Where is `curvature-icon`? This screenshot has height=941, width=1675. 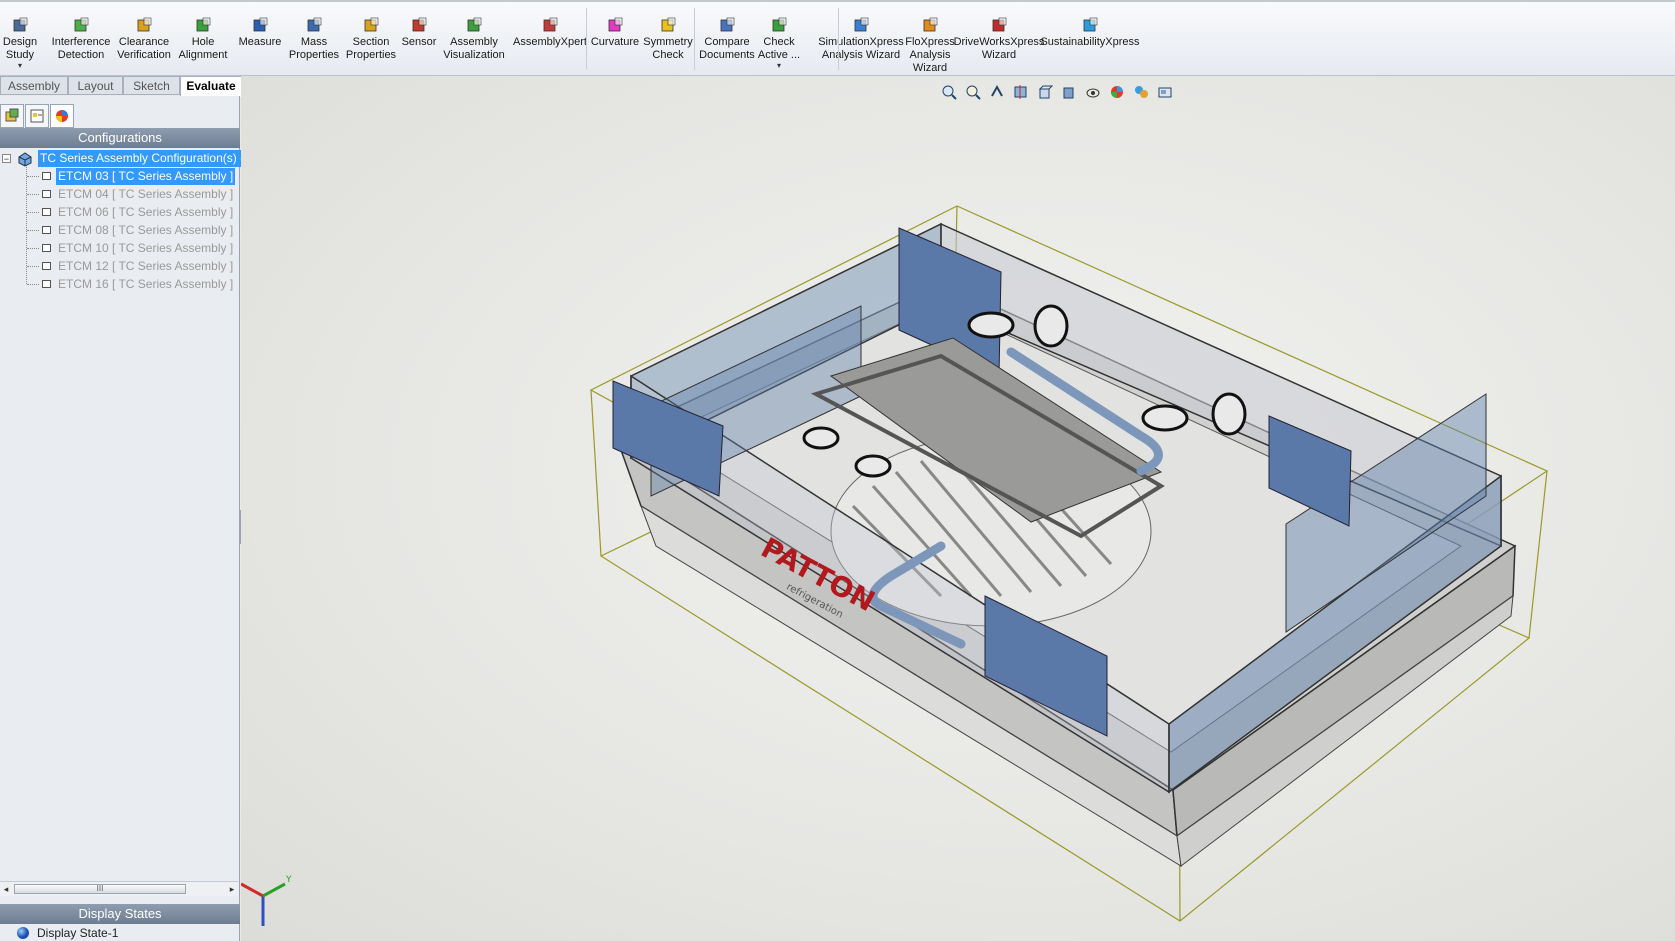 curvature-icon is located at coordinates (615, 25).